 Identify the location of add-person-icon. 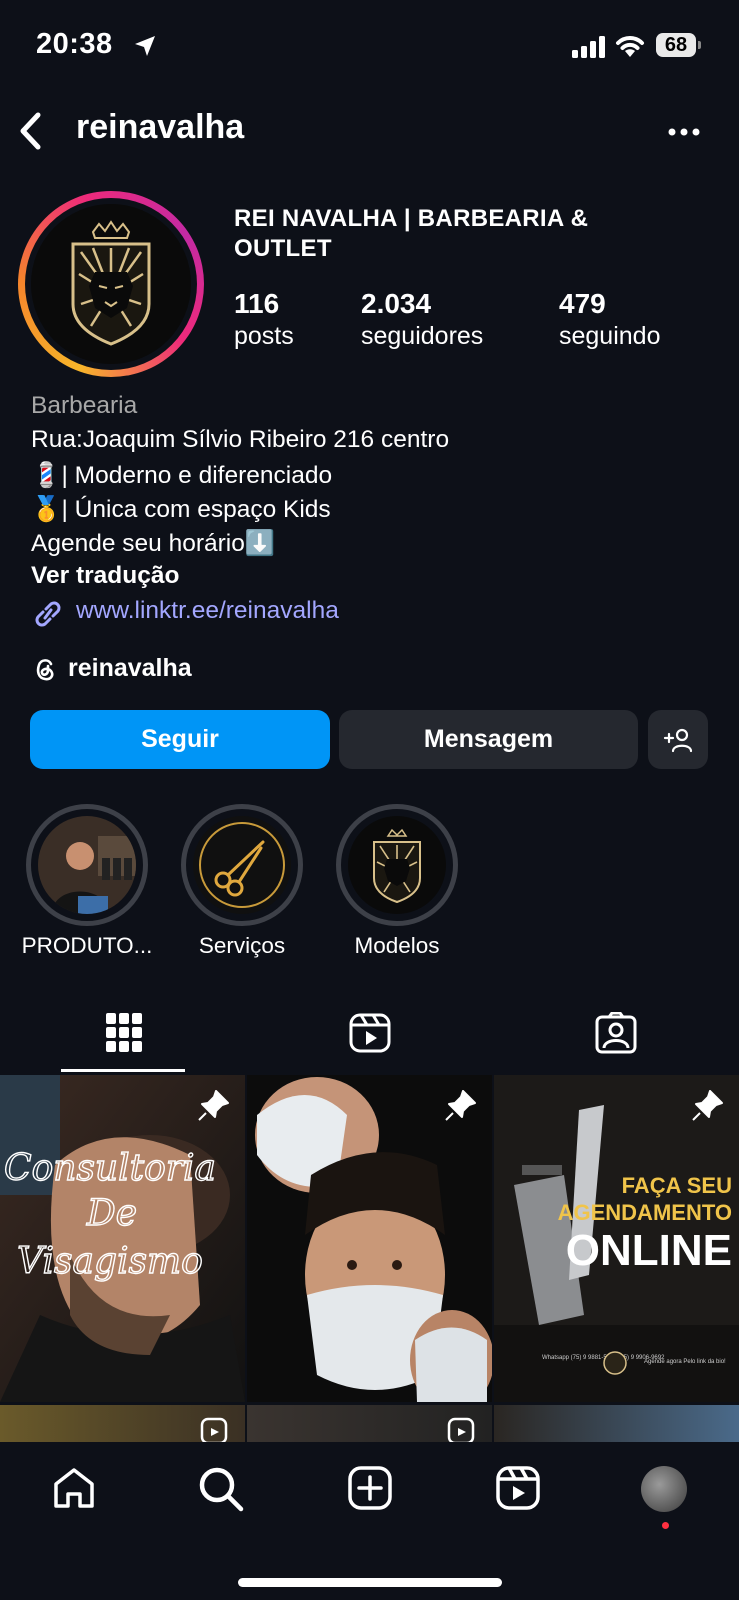
(678, 740).